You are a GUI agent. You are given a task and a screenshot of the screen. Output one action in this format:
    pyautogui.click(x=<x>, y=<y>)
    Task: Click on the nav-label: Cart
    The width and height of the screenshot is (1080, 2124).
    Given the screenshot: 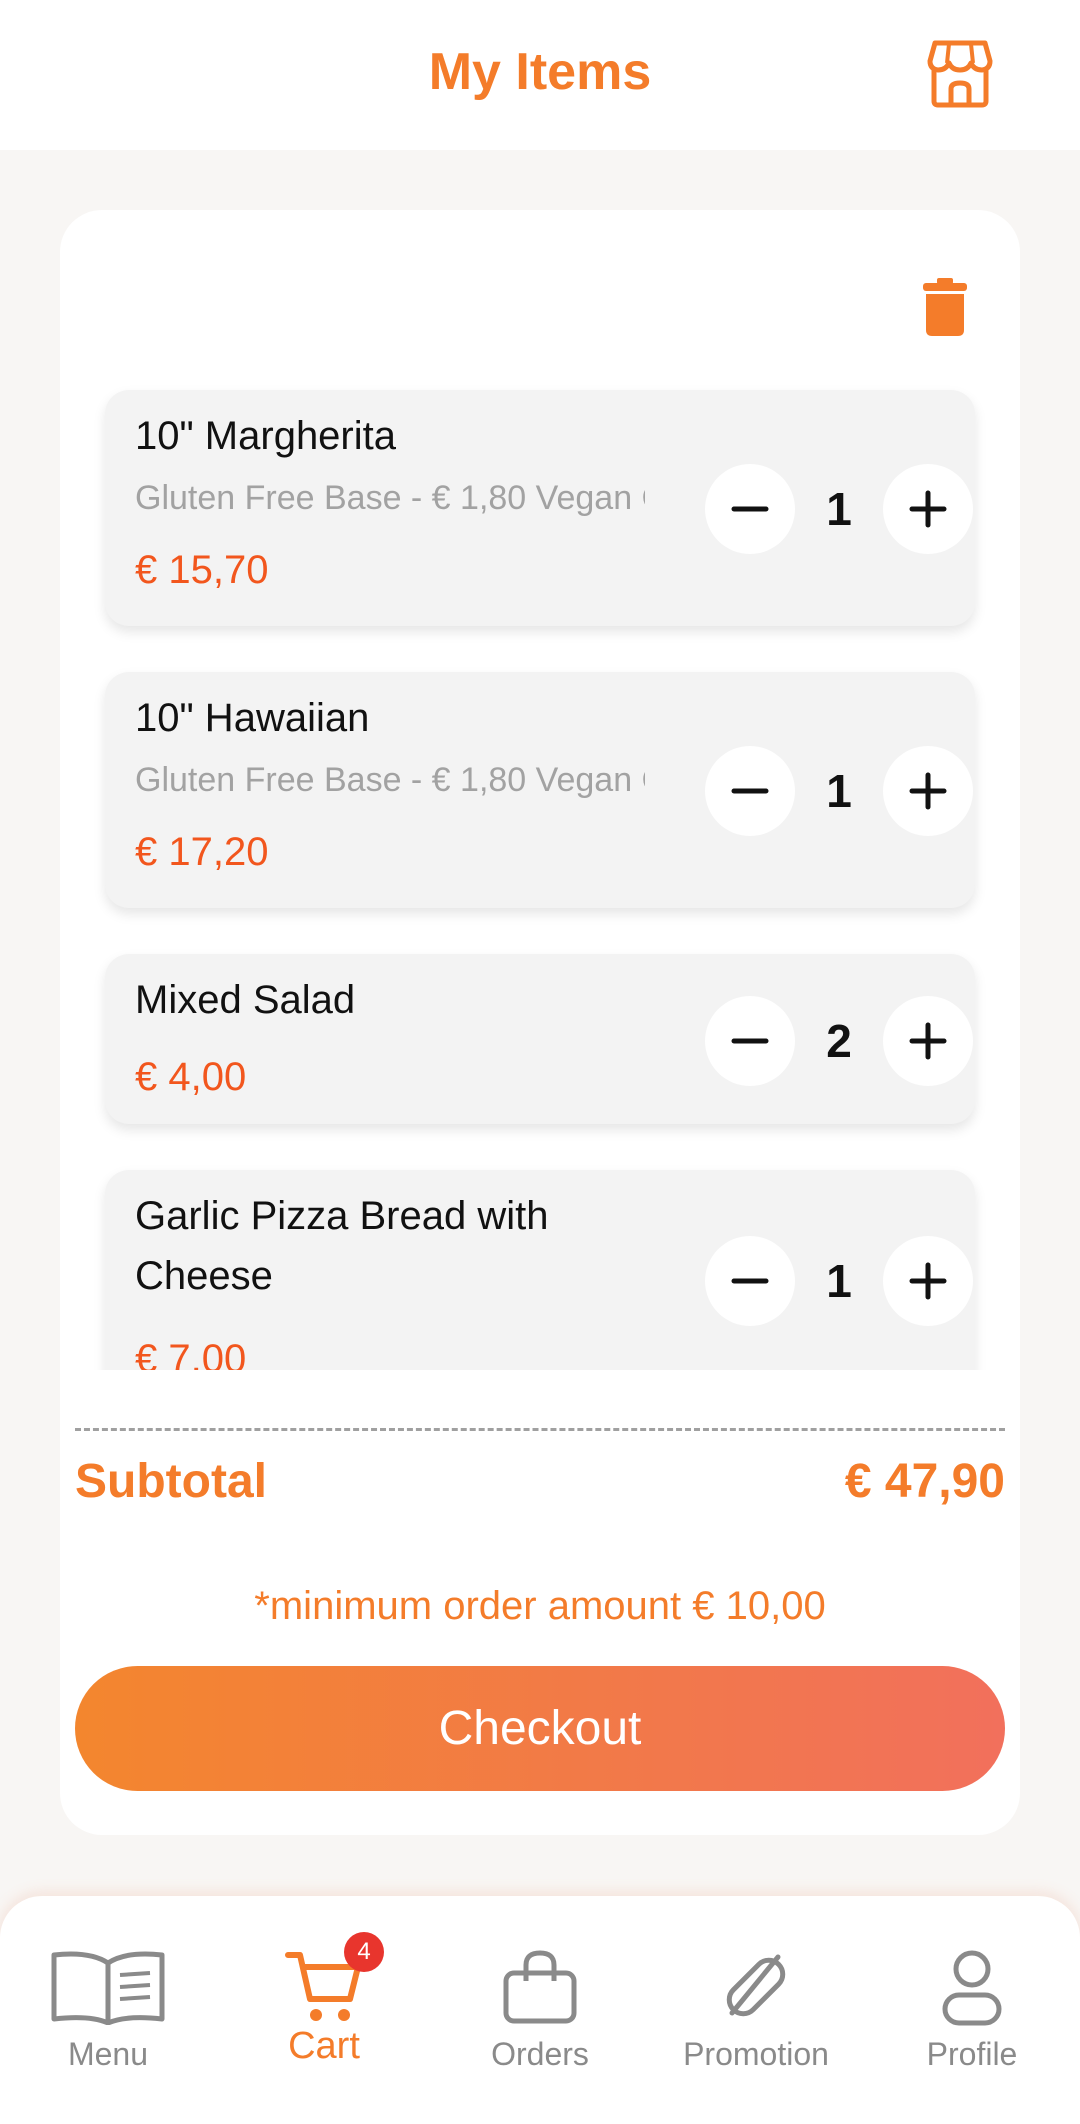 What is the action you would take?
    pyautogui.click(x=324, y=2046)
    